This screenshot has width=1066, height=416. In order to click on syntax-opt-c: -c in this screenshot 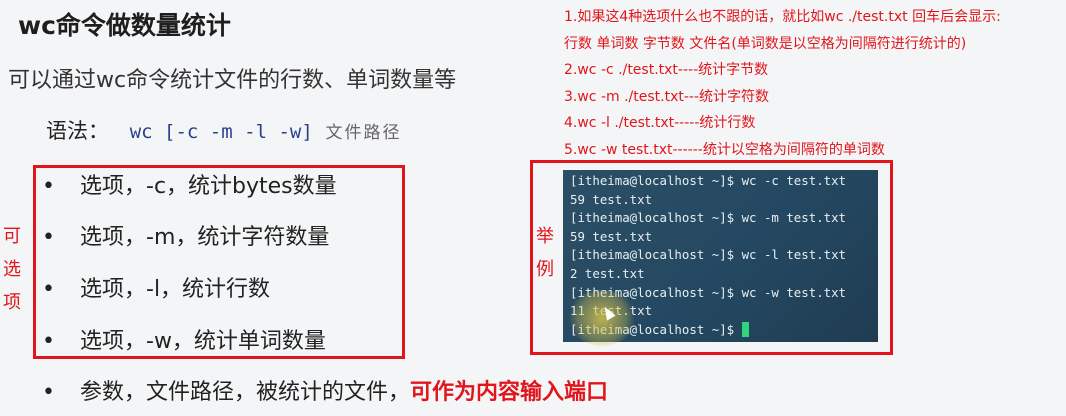, I will do `click(187, 132)`.